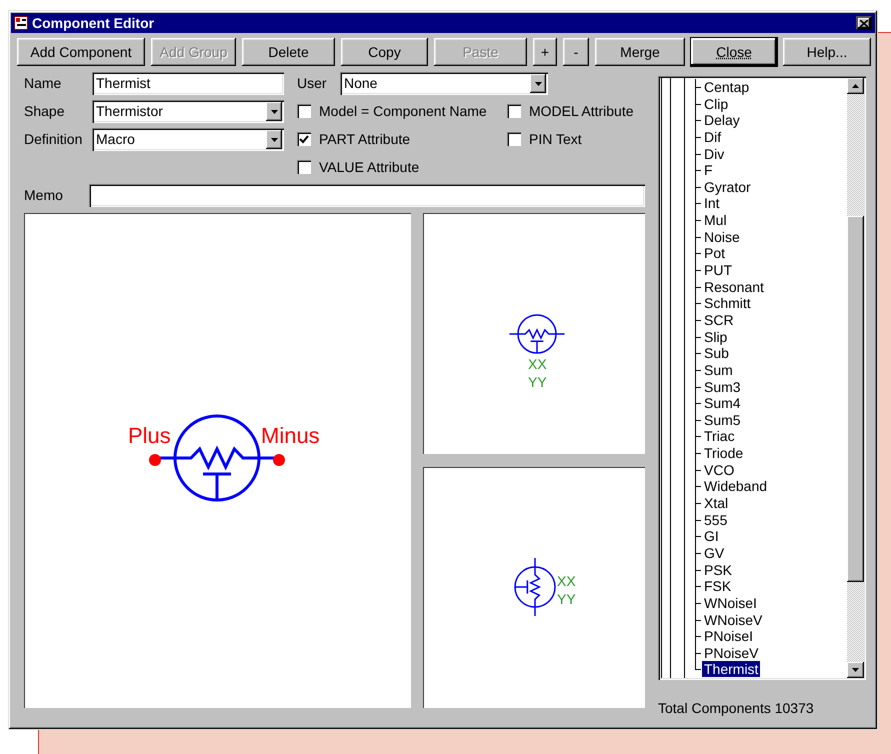 The image size is (891, 754). I want to click on dropdown-field: Thermistor, so click(188, 111).